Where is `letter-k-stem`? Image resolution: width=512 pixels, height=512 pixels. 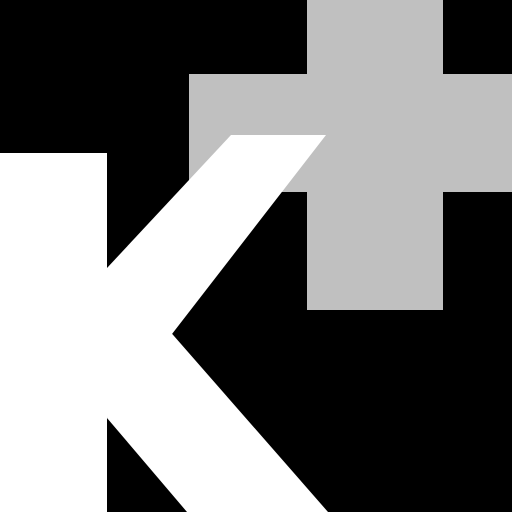
letter-k-stem is located at coordinates (53, 332).